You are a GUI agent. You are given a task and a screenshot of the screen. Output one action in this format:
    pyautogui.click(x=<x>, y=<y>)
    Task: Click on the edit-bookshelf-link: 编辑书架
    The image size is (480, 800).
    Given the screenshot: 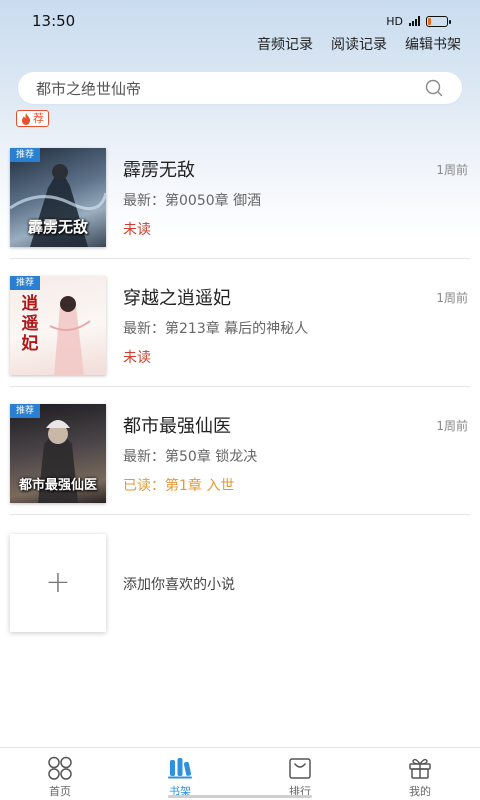 What is the action you would take?
    pyautogui.click(x=433, y=44)
    